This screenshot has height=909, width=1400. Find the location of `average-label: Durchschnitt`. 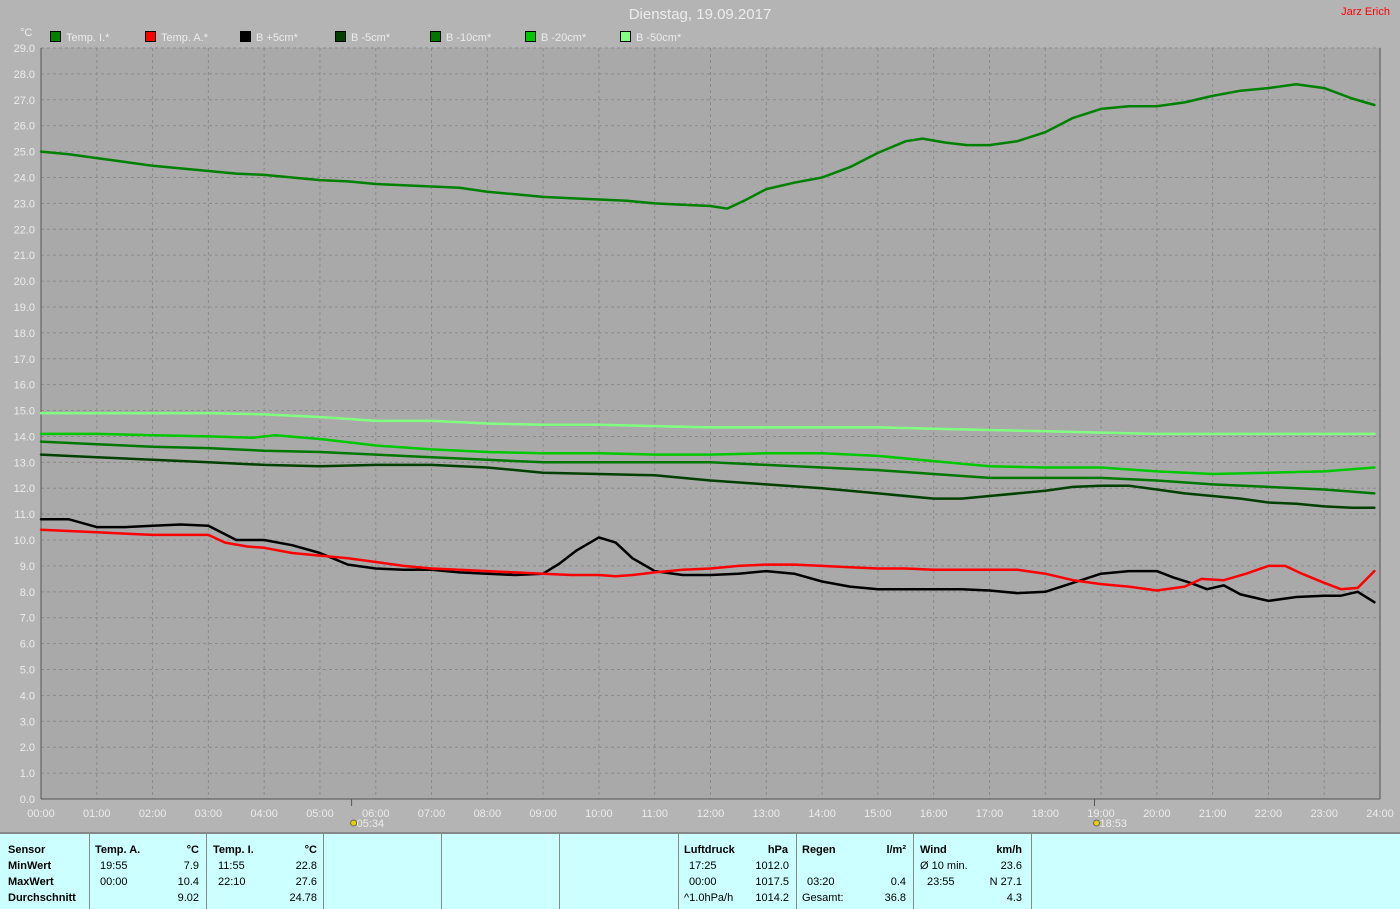

average-label: Durchschnitt is located at coordinates (42, 898).